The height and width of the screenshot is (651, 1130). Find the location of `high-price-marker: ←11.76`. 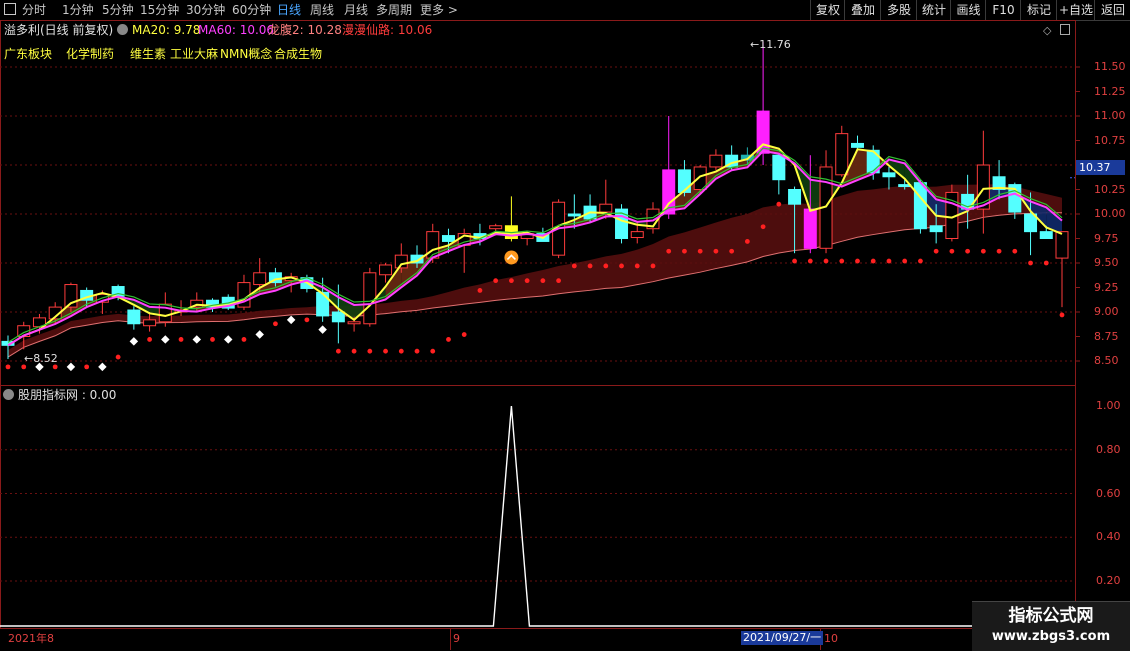

high-price-marker: ←11.76 is located at coordinates (770, 44).